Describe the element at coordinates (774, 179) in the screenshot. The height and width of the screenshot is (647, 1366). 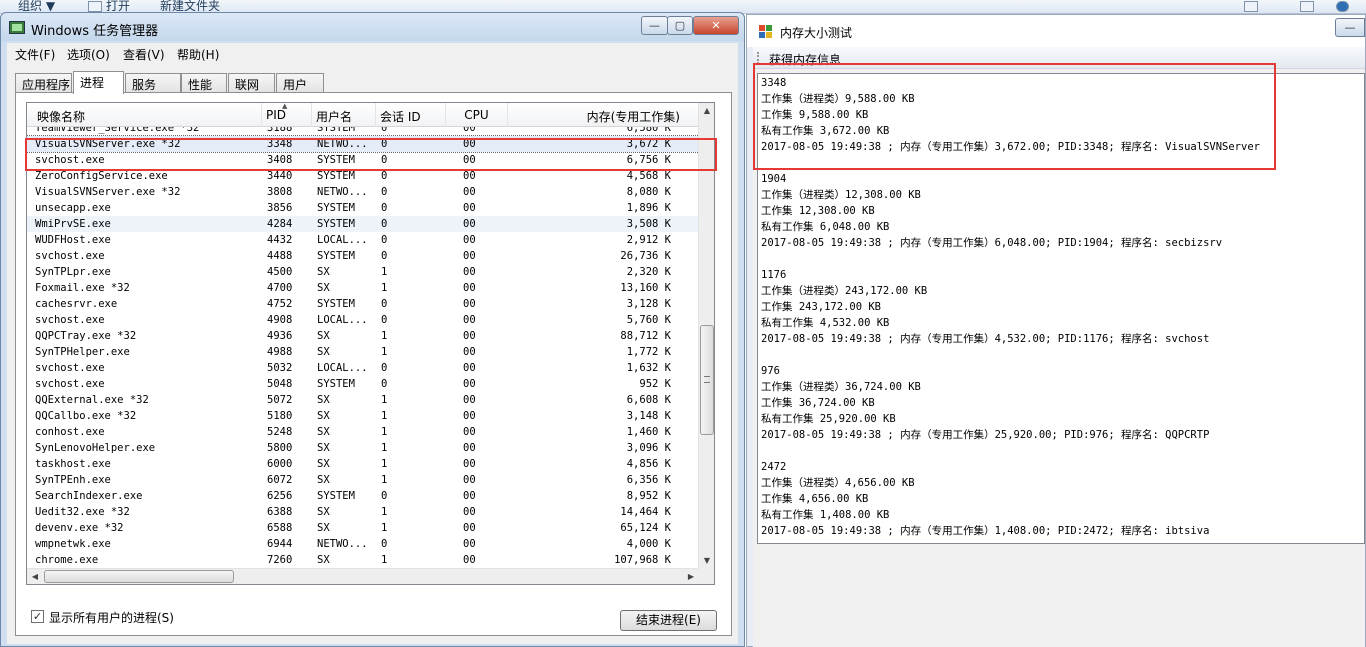
I see `output-line: 1904` at that location.